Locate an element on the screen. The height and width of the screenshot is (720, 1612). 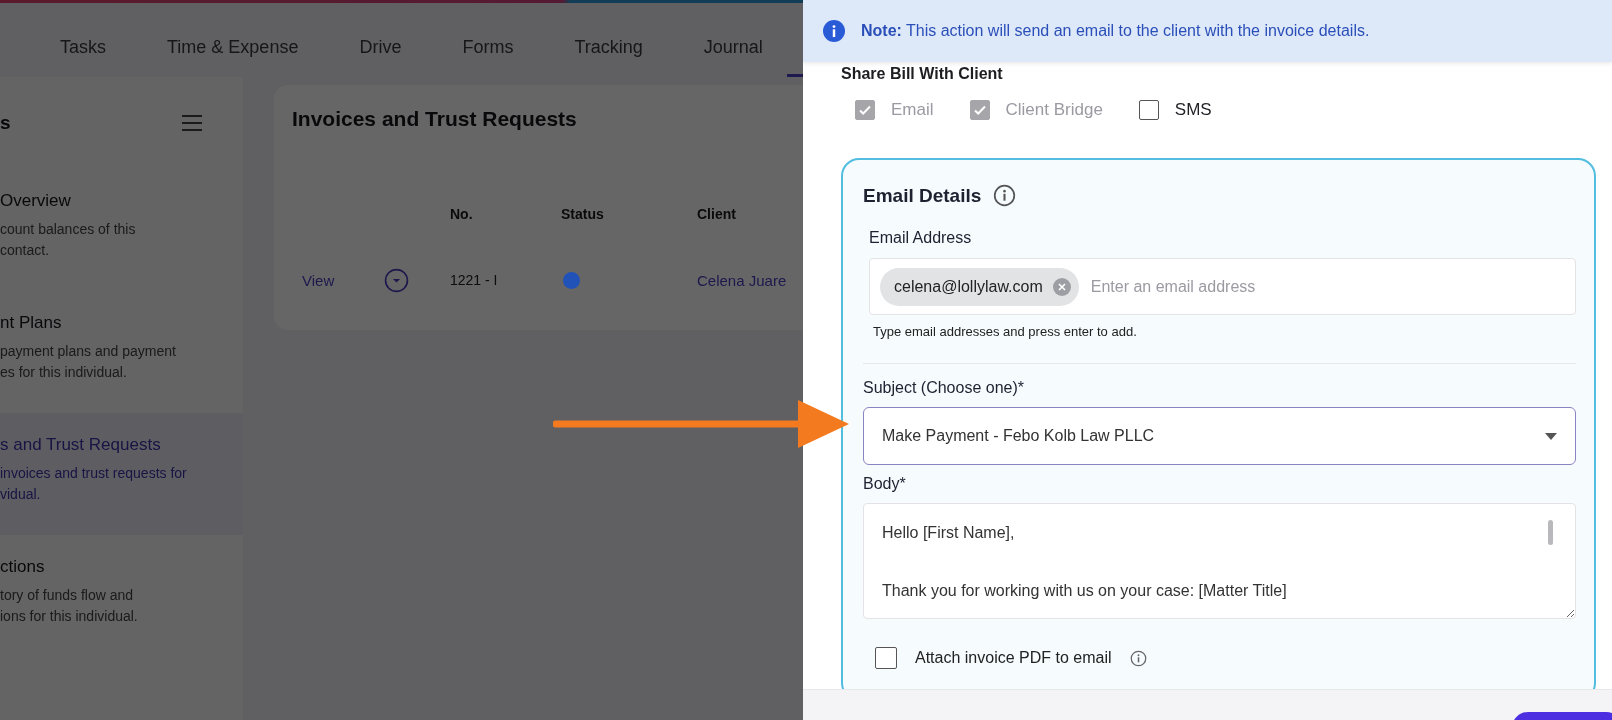
email-chip: celena@lollylaw.com is located at coordinates (979, 286).